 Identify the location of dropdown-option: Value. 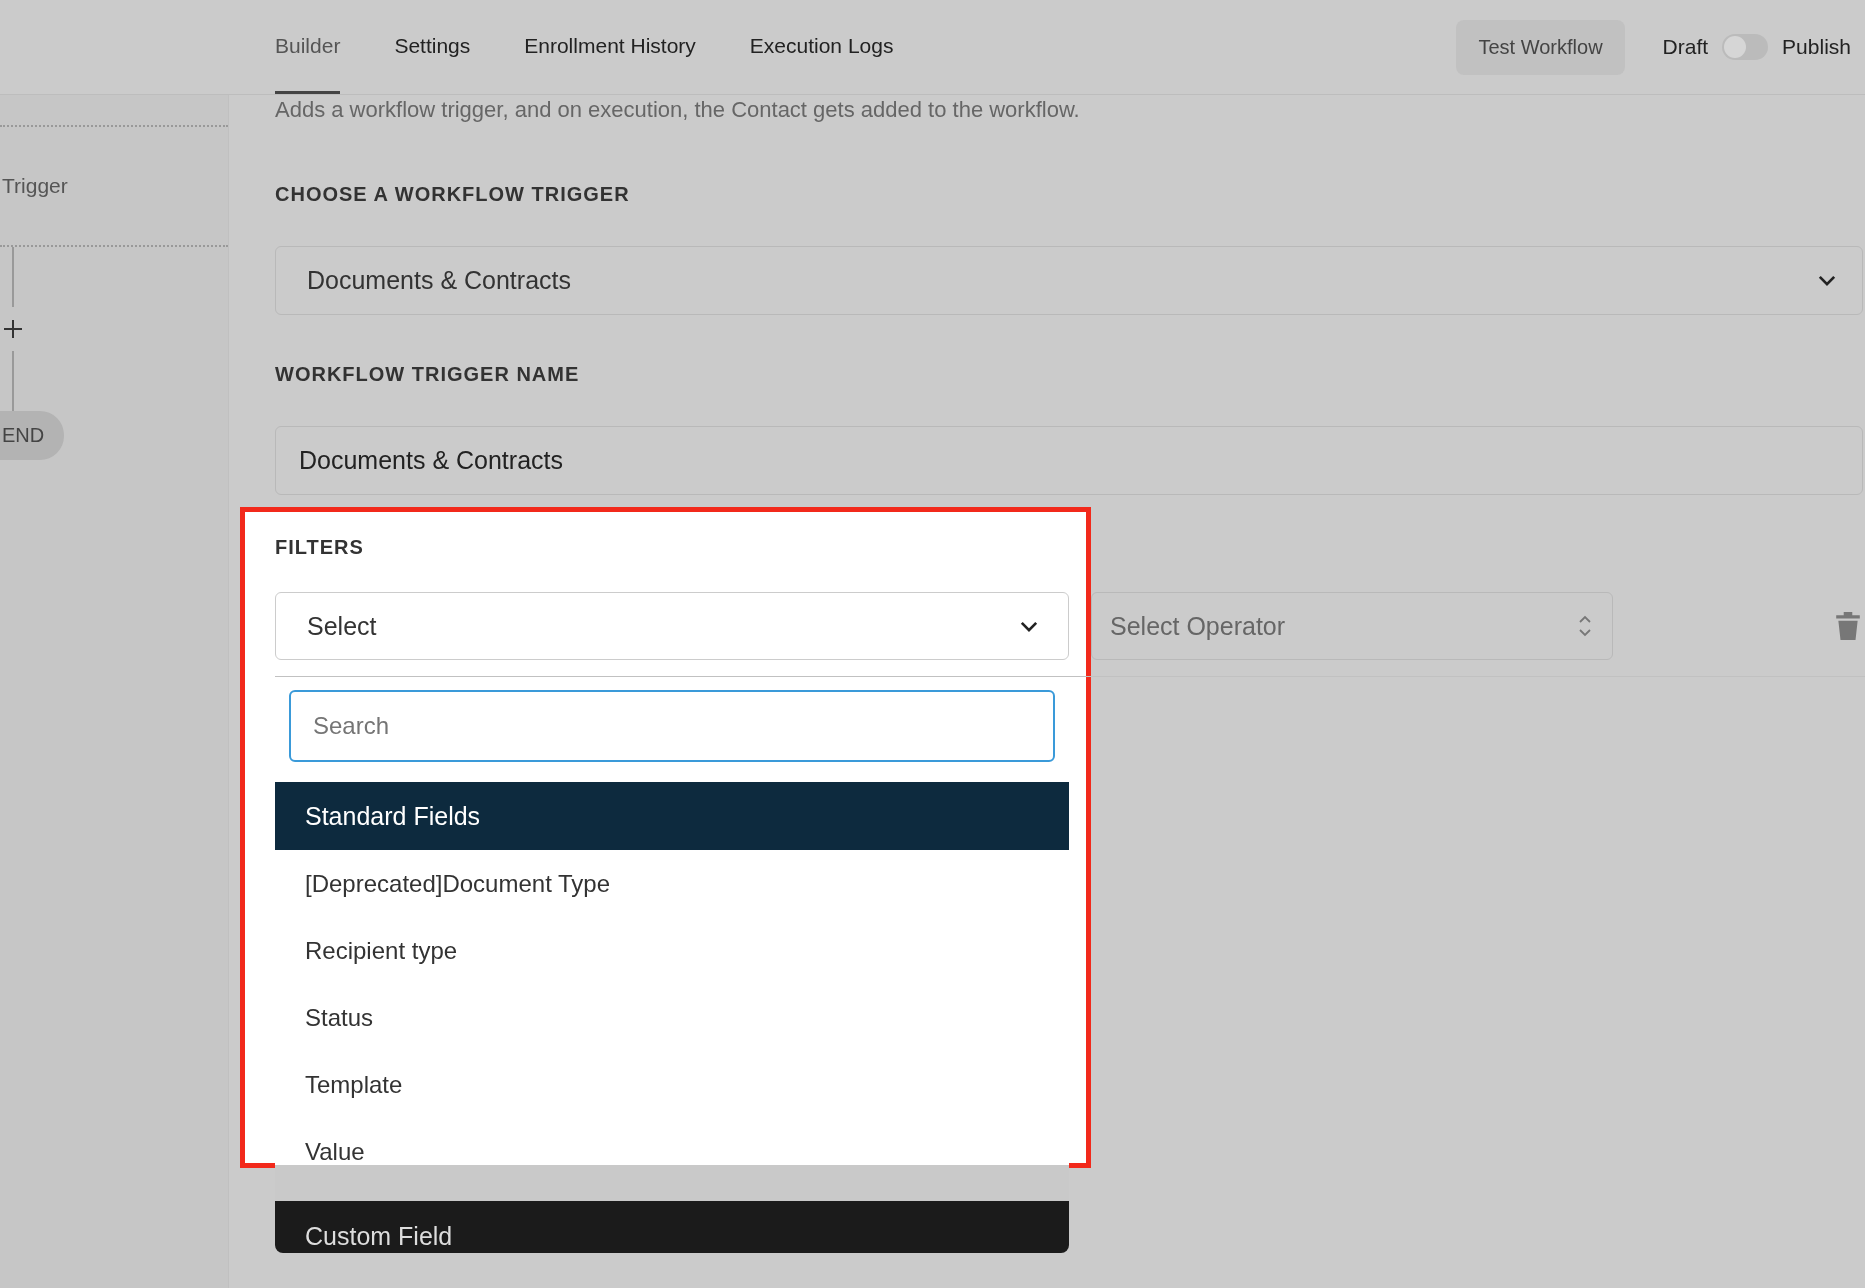
(672, 1151).